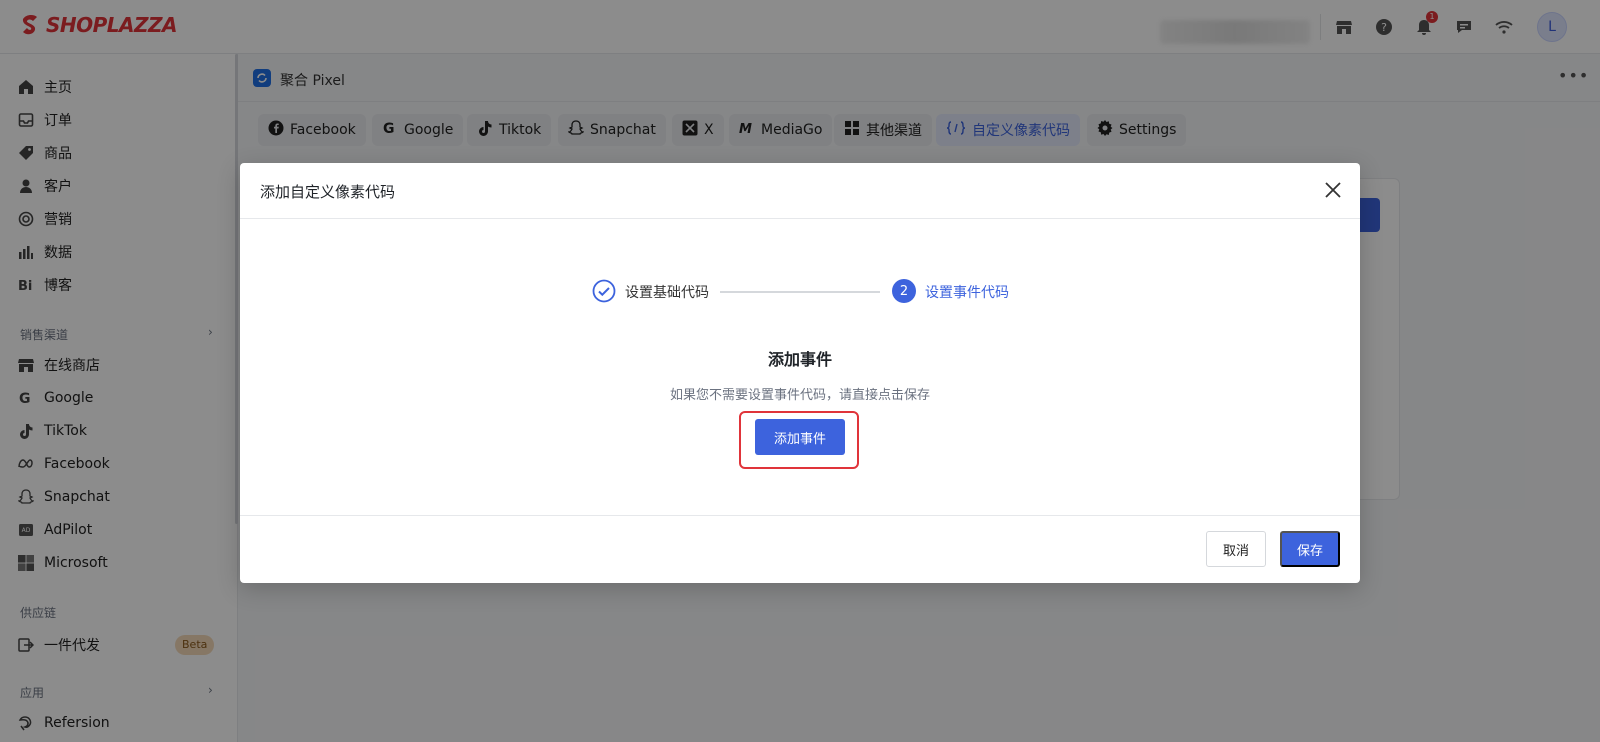 The width and height of the screenshot is (1600, 742). I want to click on add-event-button: 添加事件, so click(800, 437).